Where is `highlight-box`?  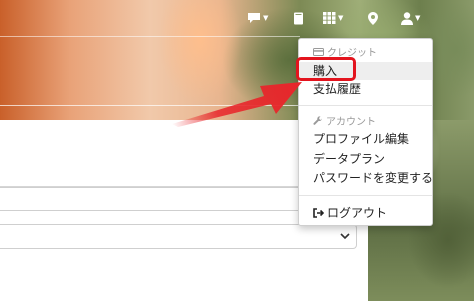 highlight-box is located at coordinates (326, 69).